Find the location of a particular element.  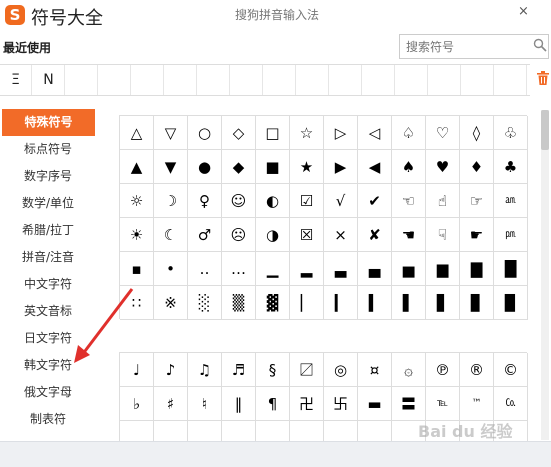

symbol-cell: ♠ is located at coordinates (409, 167).